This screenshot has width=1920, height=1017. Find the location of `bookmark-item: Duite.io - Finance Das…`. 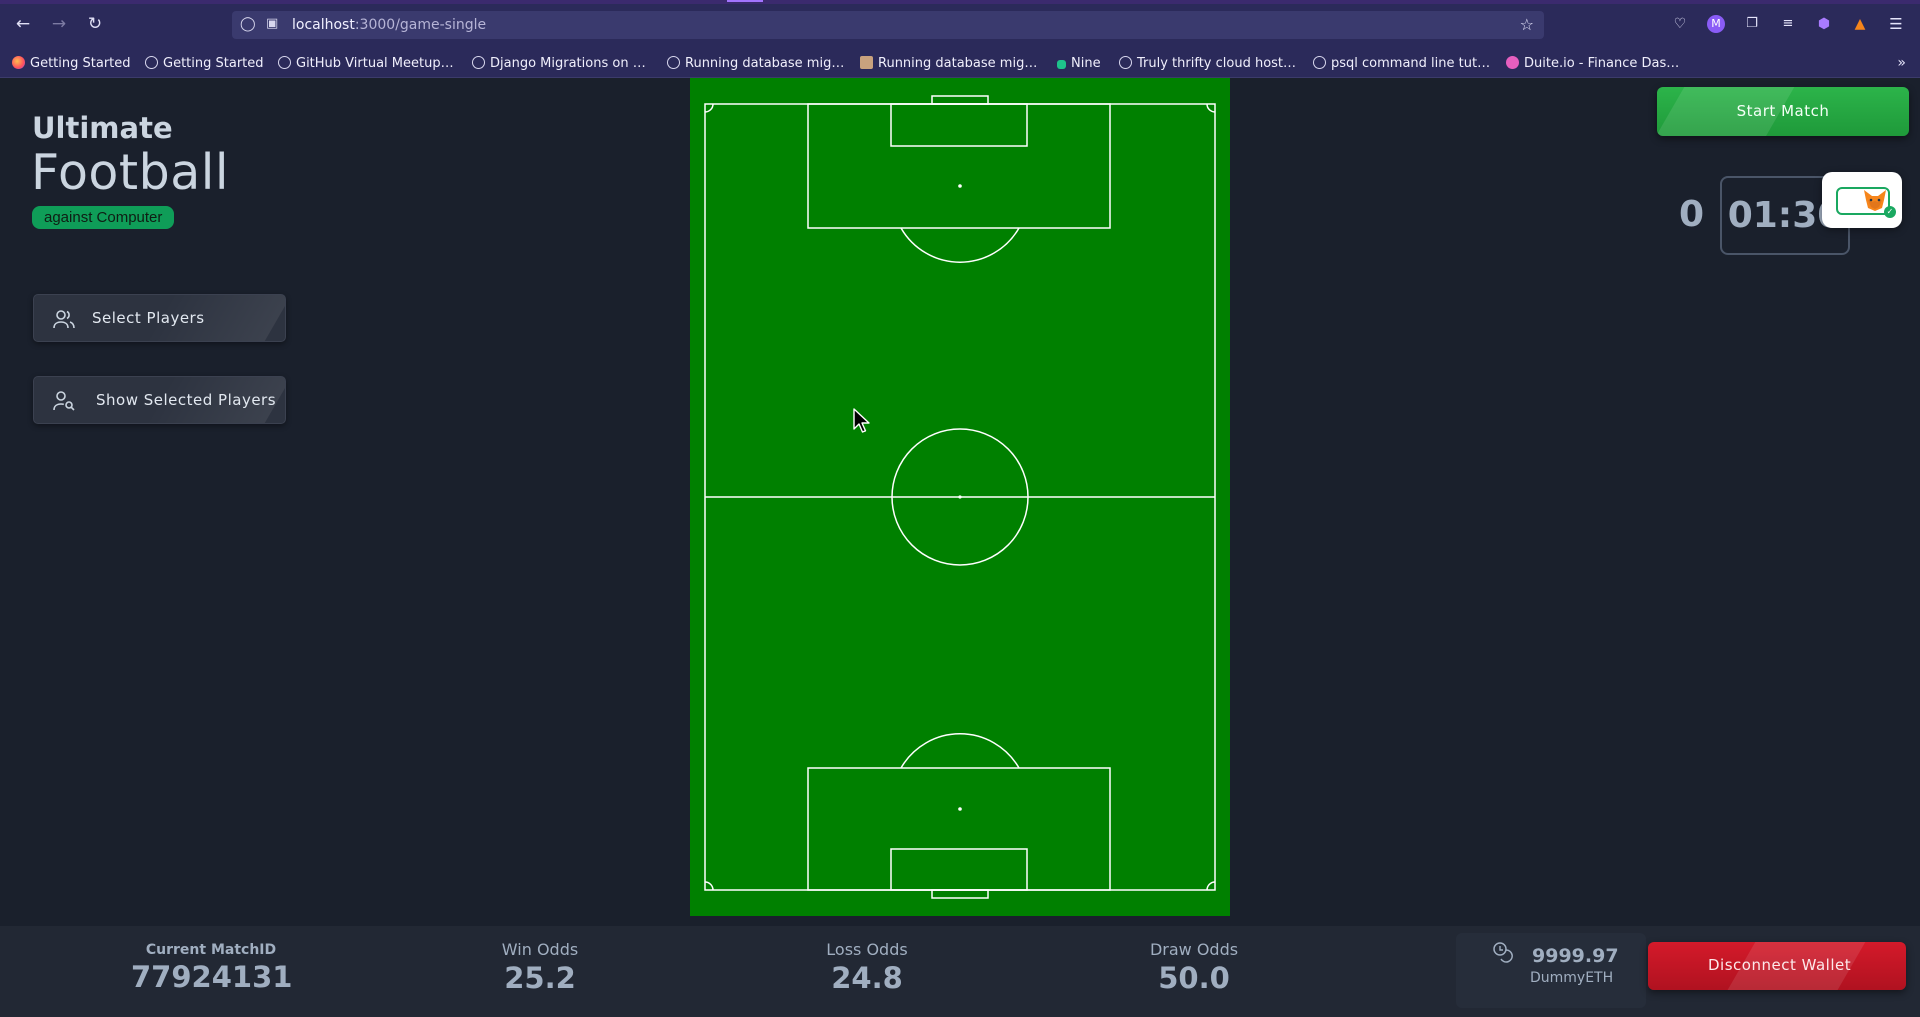

bookmark-item: Duite.io - Finance Das… is located at coordinates (1592, 65).